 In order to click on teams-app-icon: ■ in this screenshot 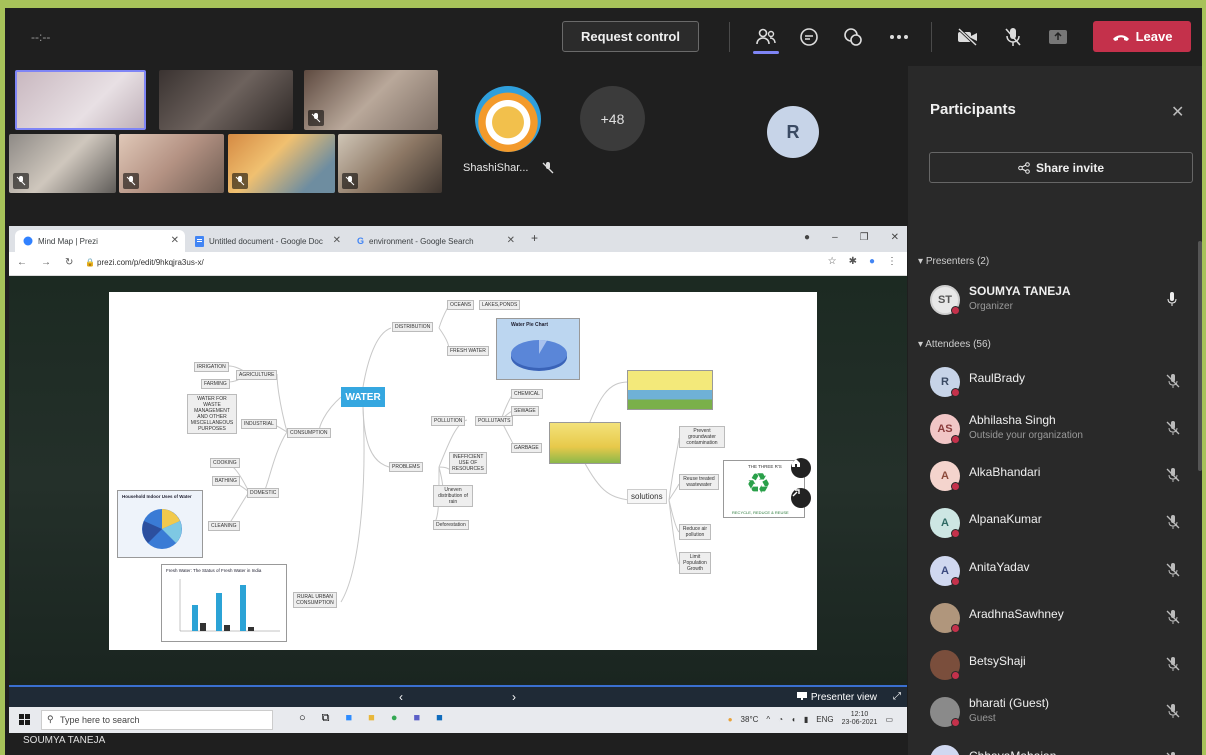, I will do `click(416, 718)`.